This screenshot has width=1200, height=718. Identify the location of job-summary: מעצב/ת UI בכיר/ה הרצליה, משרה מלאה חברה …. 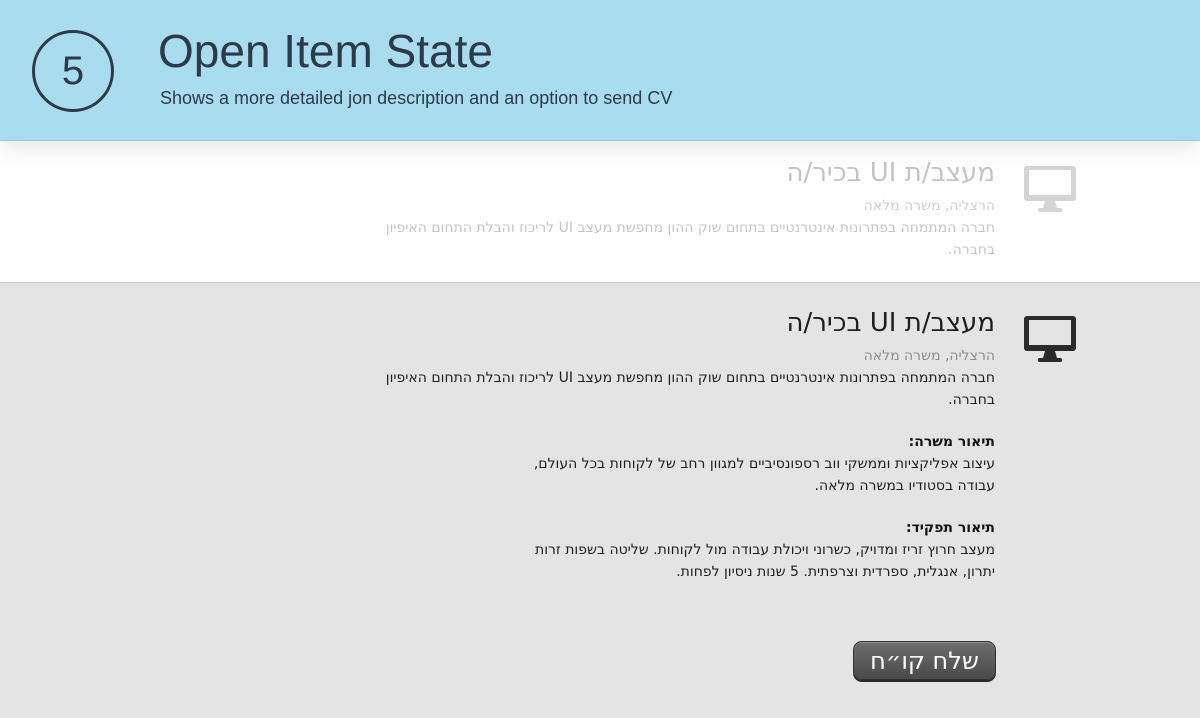
(685, 208).